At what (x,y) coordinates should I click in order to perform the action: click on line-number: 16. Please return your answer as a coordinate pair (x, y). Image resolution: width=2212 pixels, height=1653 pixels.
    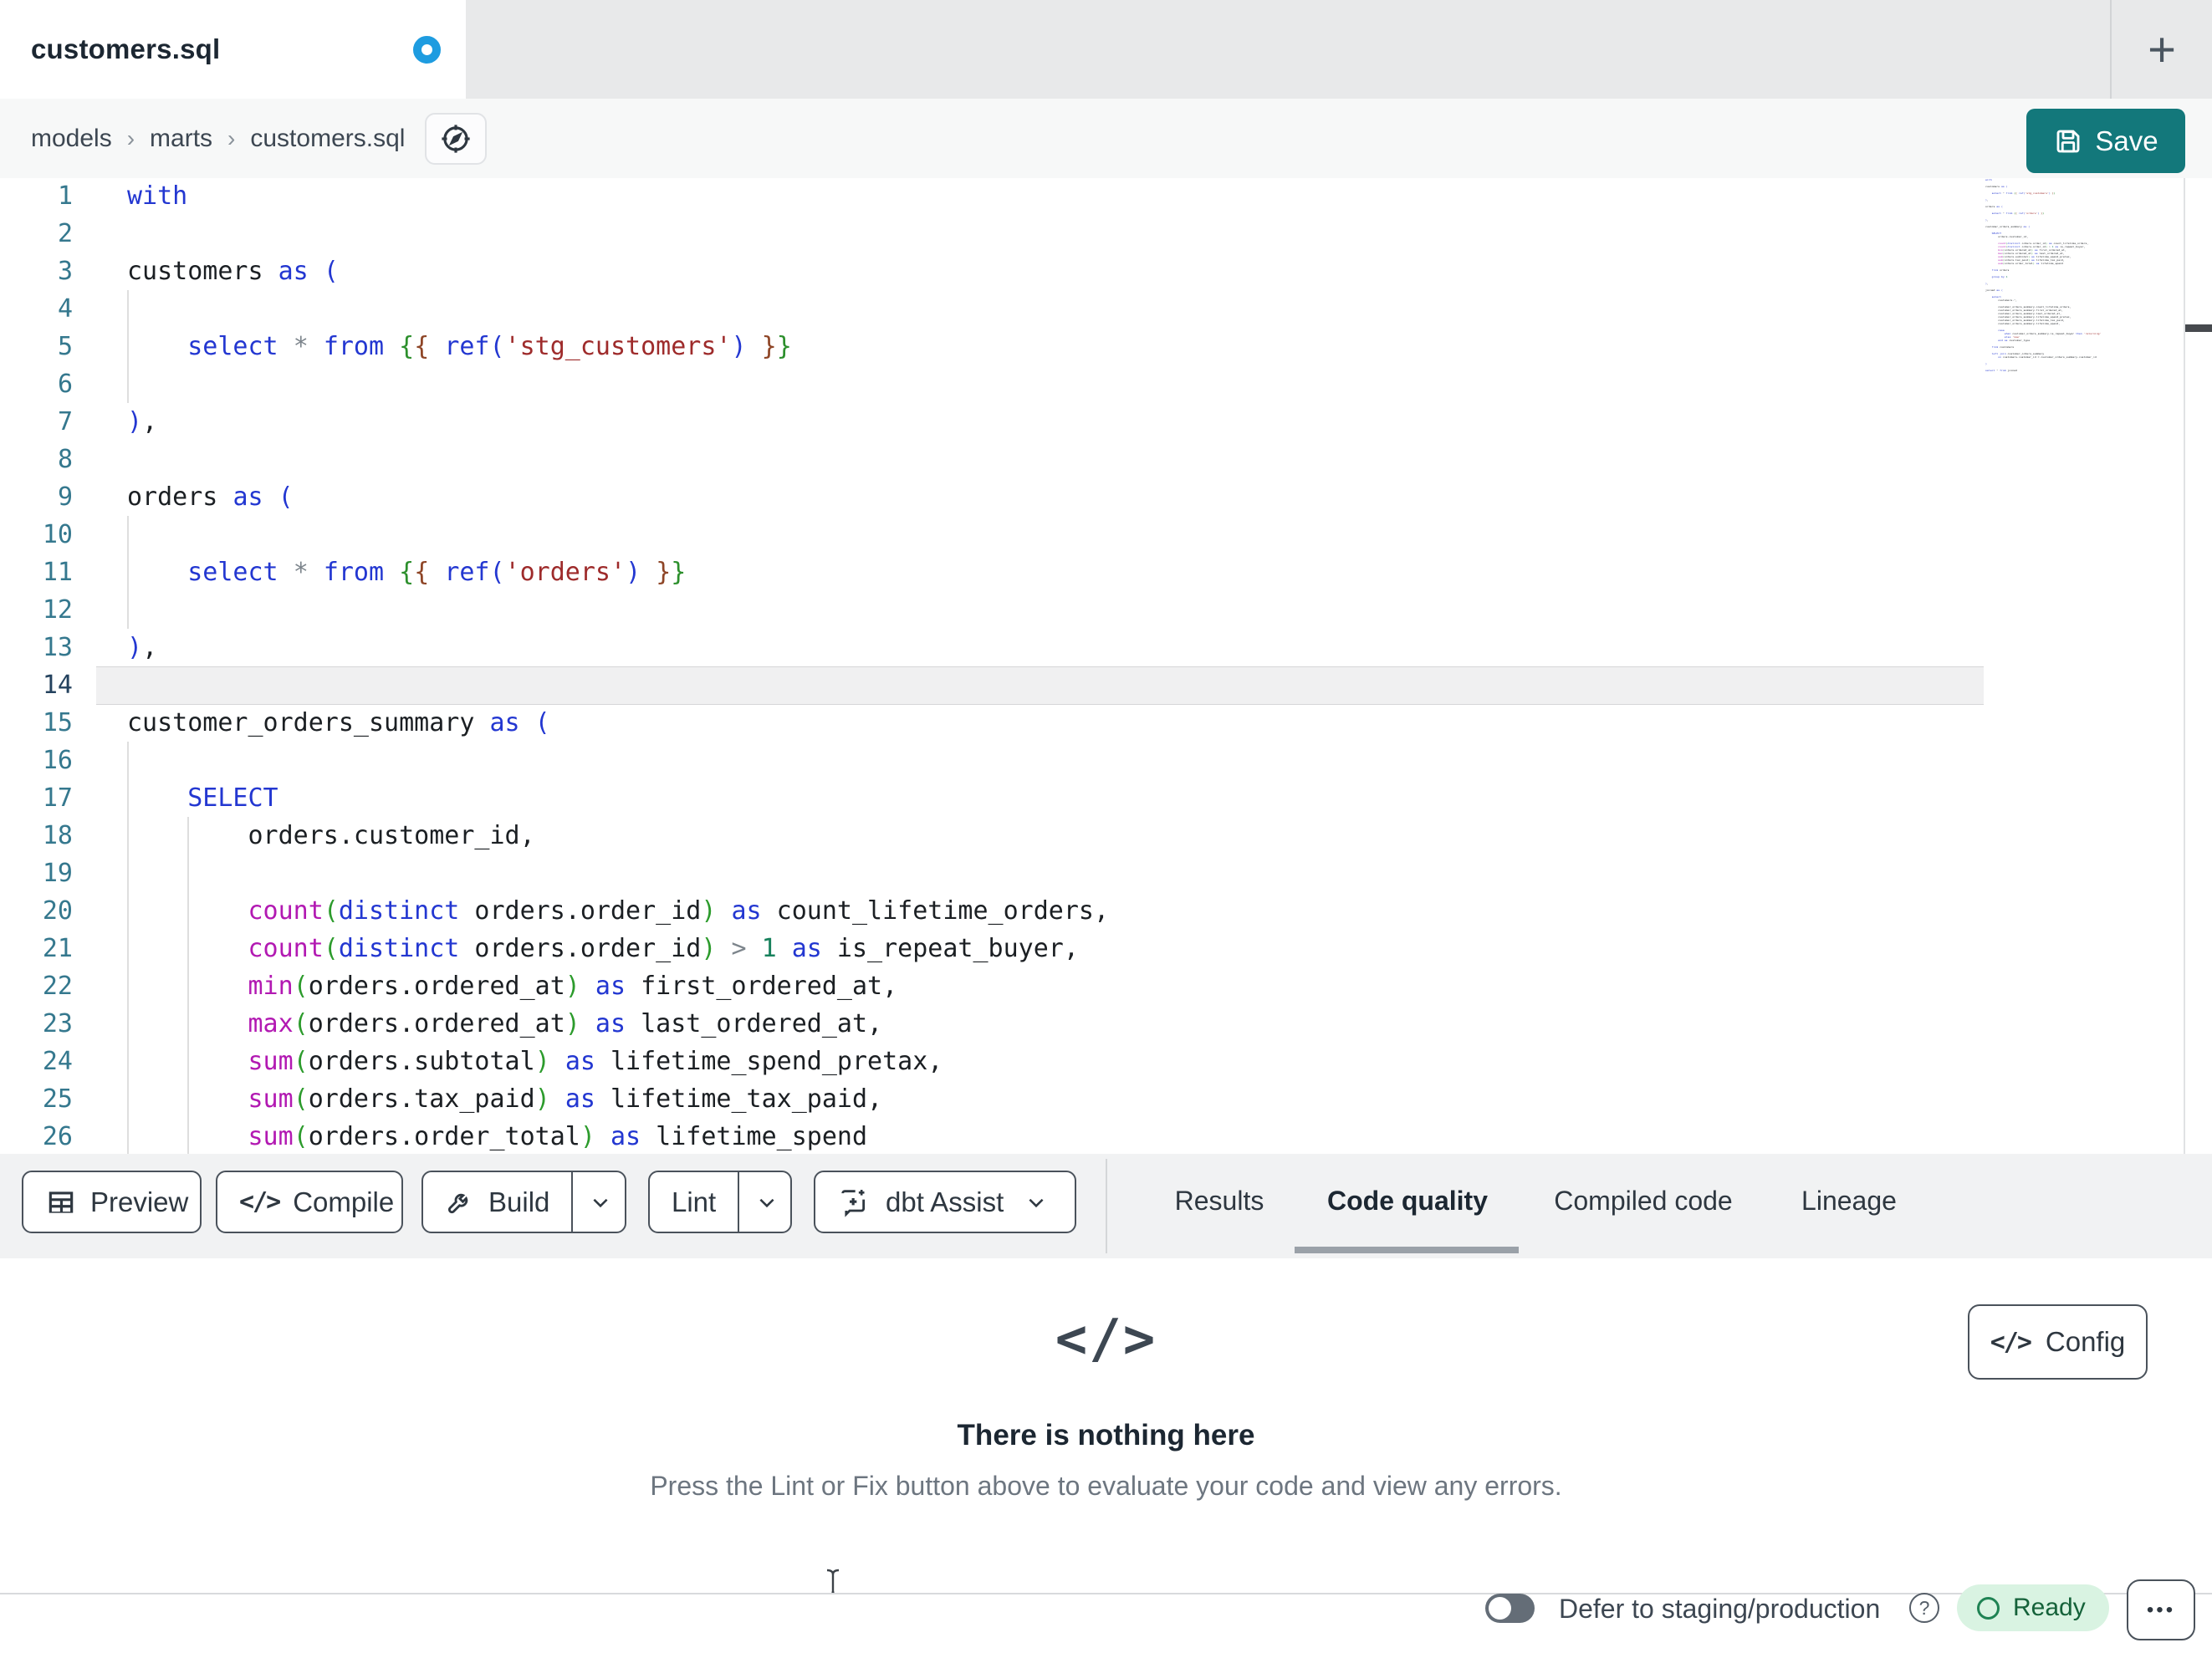
    Looking at the image, I should click on (58, 760).